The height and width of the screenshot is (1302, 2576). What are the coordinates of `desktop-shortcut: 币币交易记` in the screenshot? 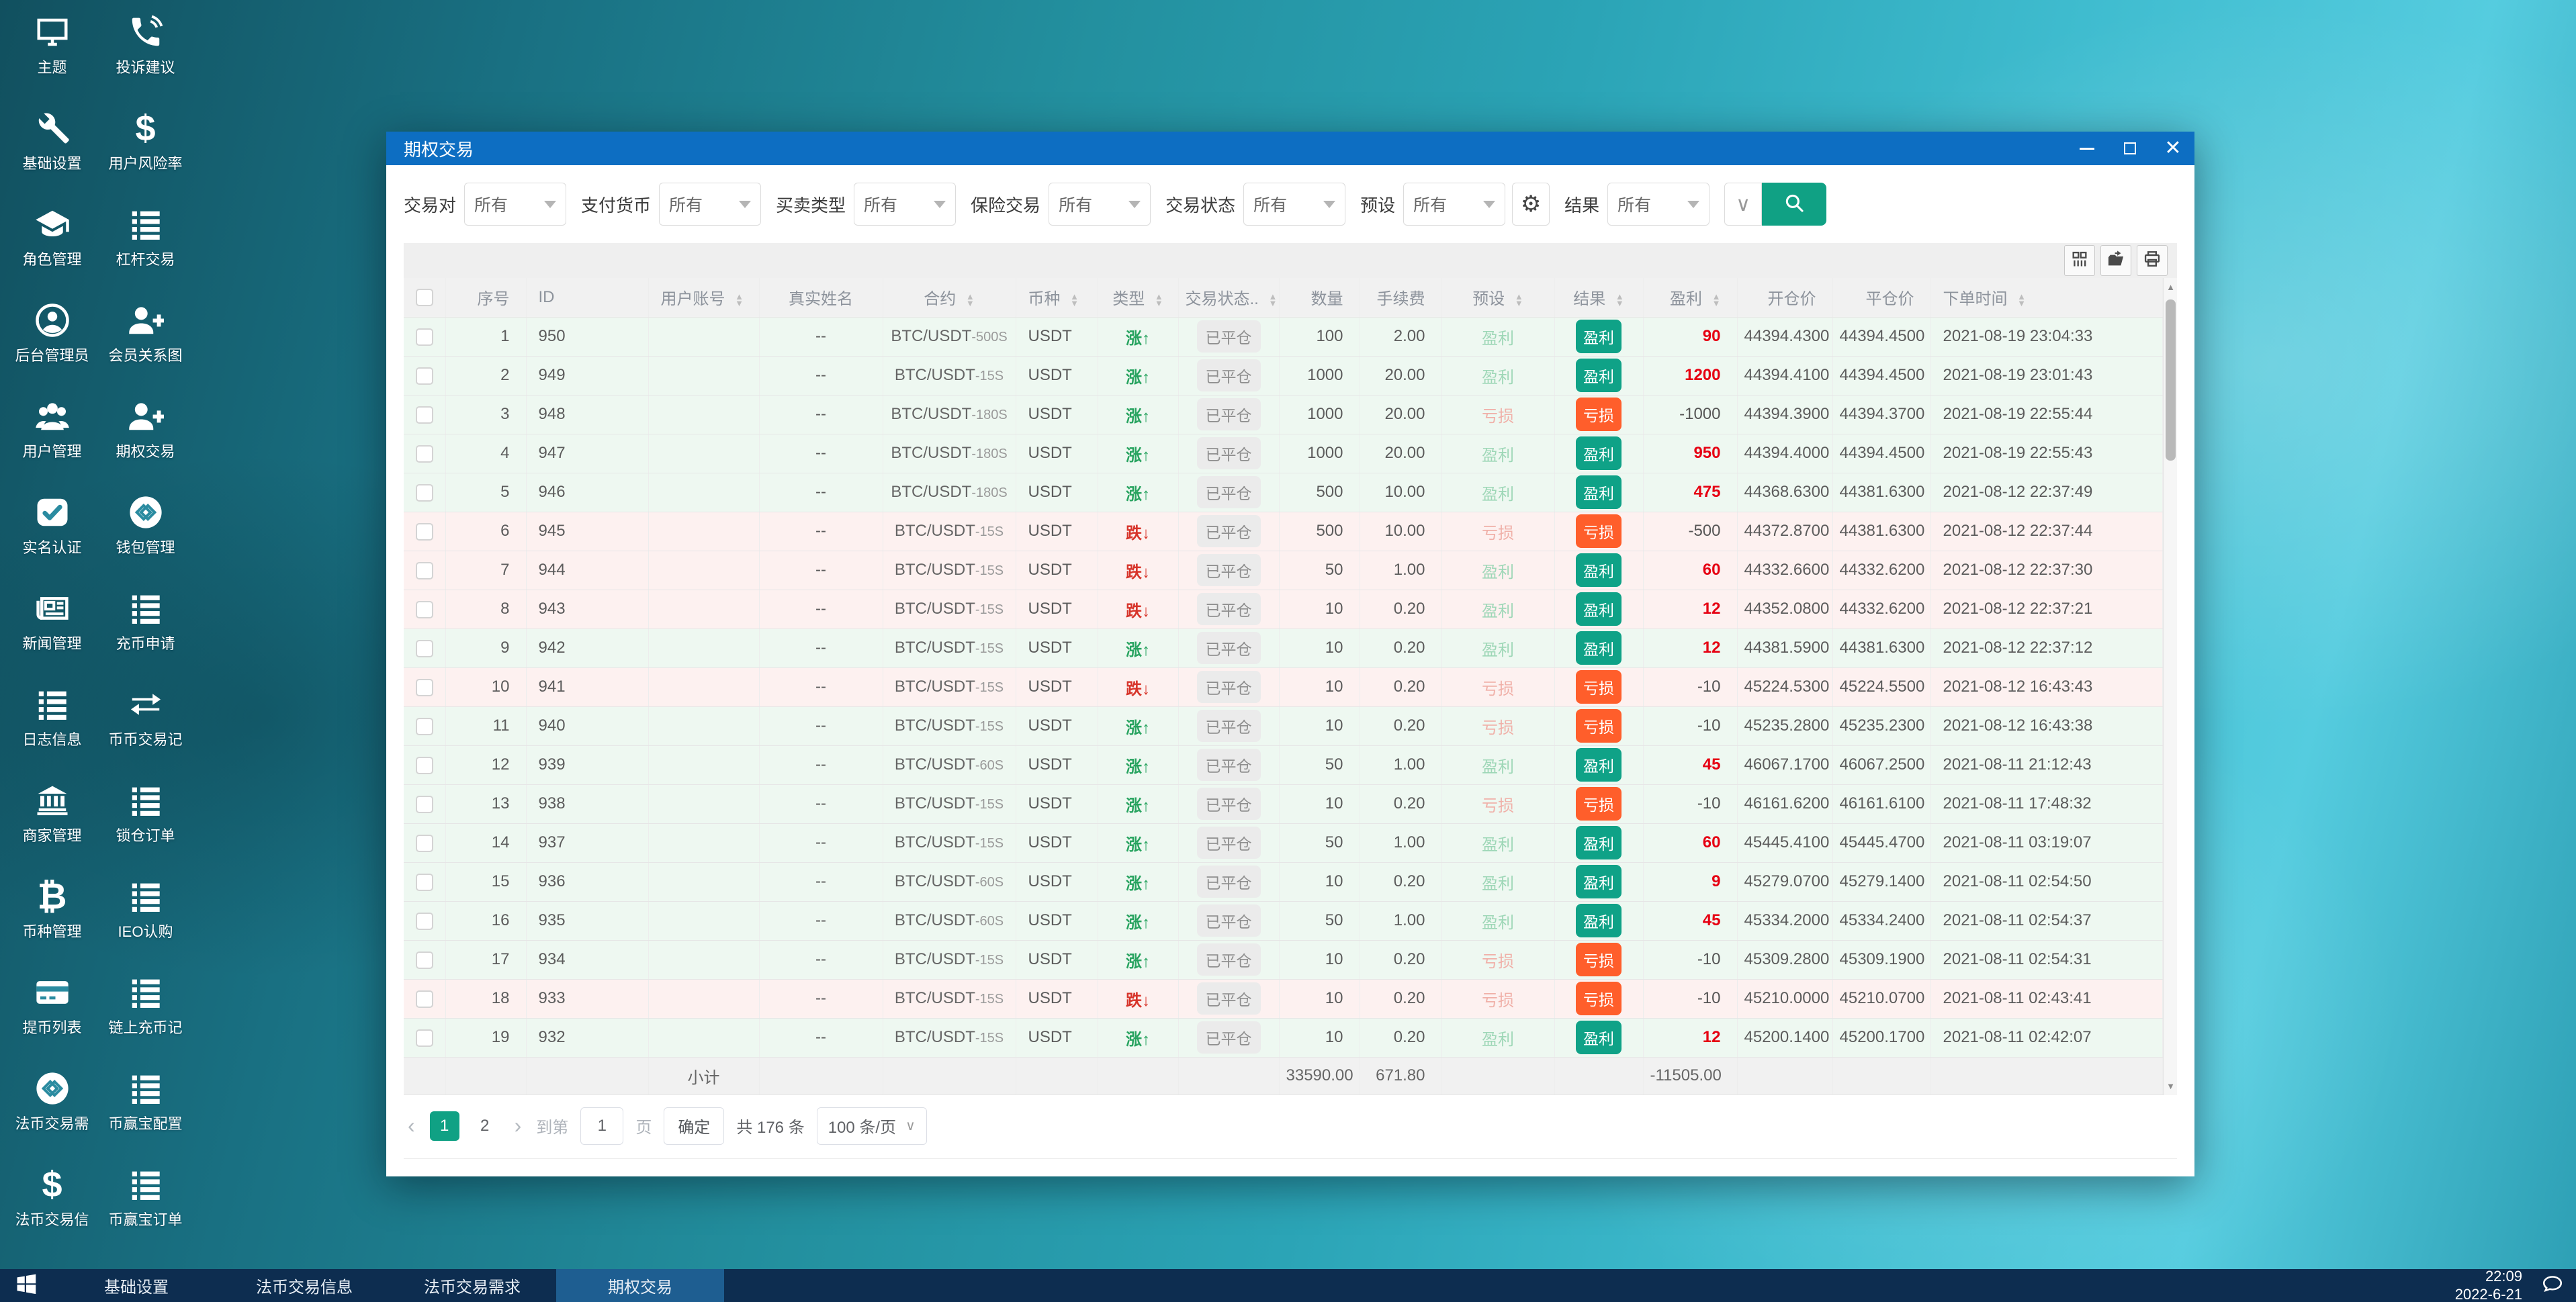 It's located at (146, 730).